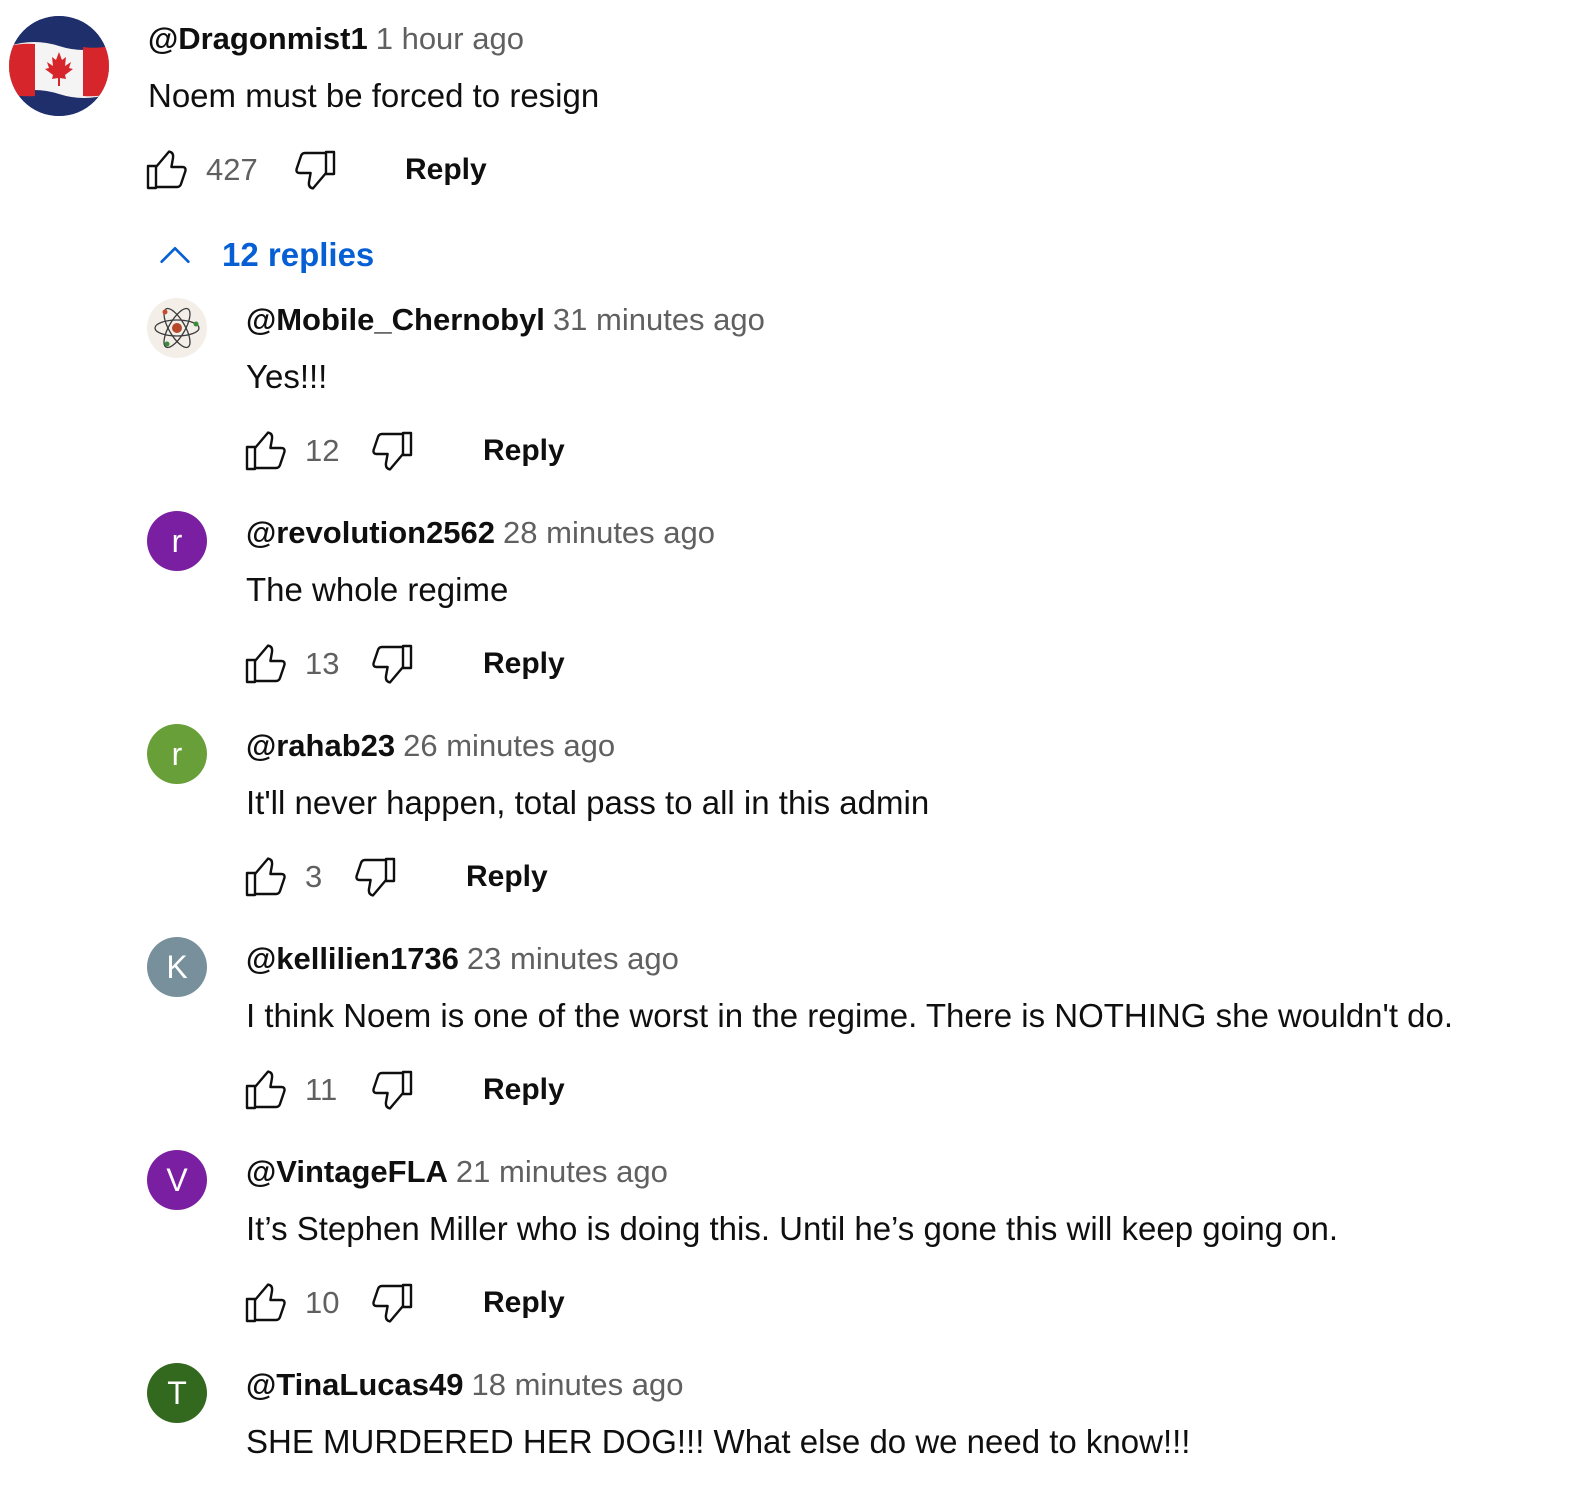 The image size is (1585, 1500). Describe the element at coordinates (441, 877) in the screenshot. I see `comment-actions: 3 Reply` at that location.